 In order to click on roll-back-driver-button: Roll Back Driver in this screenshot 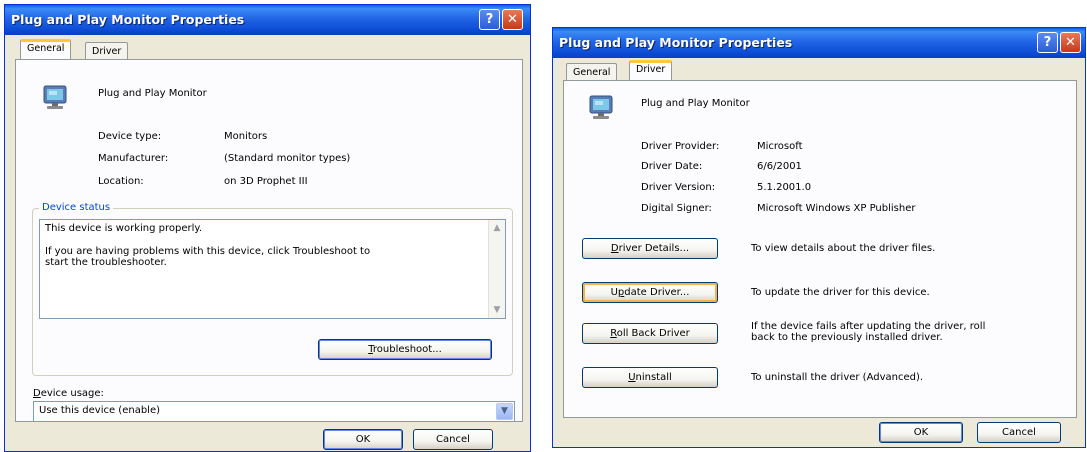, I will do `click(650, 333)`.